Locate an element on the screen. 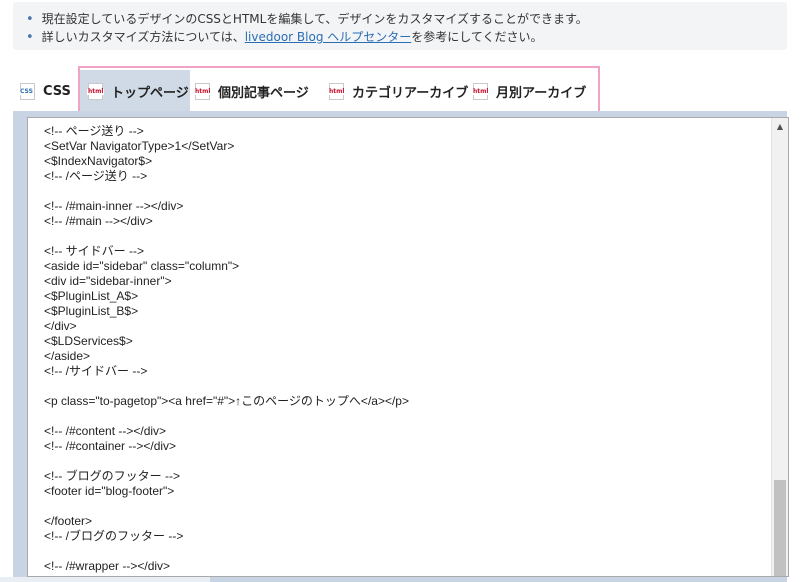 The width and height of the screenshot is (806, 582). tab-top-page: html トップページ is located at coordinates (135, 91).